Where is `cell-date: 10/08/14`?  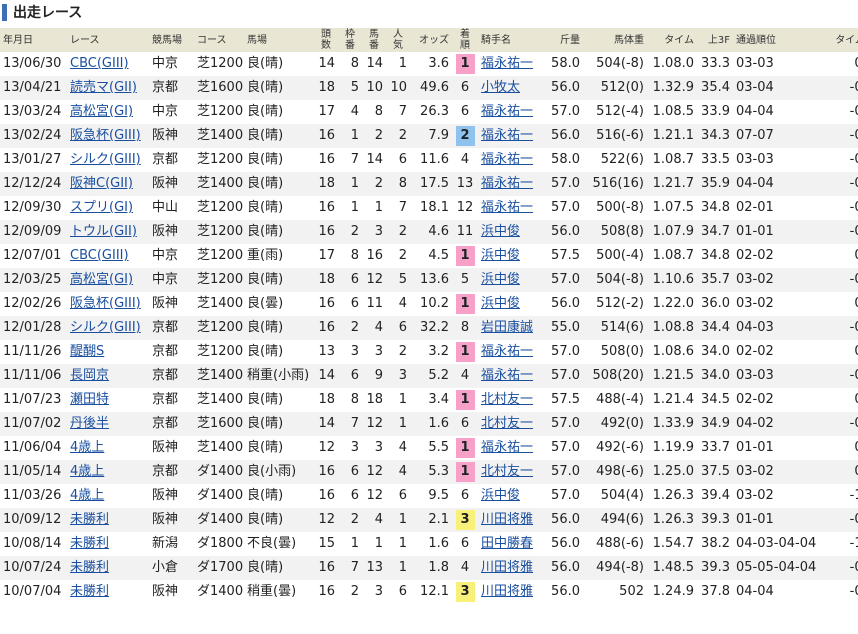
cell-date: 10/08/14 is located at coordinates (32, 543).